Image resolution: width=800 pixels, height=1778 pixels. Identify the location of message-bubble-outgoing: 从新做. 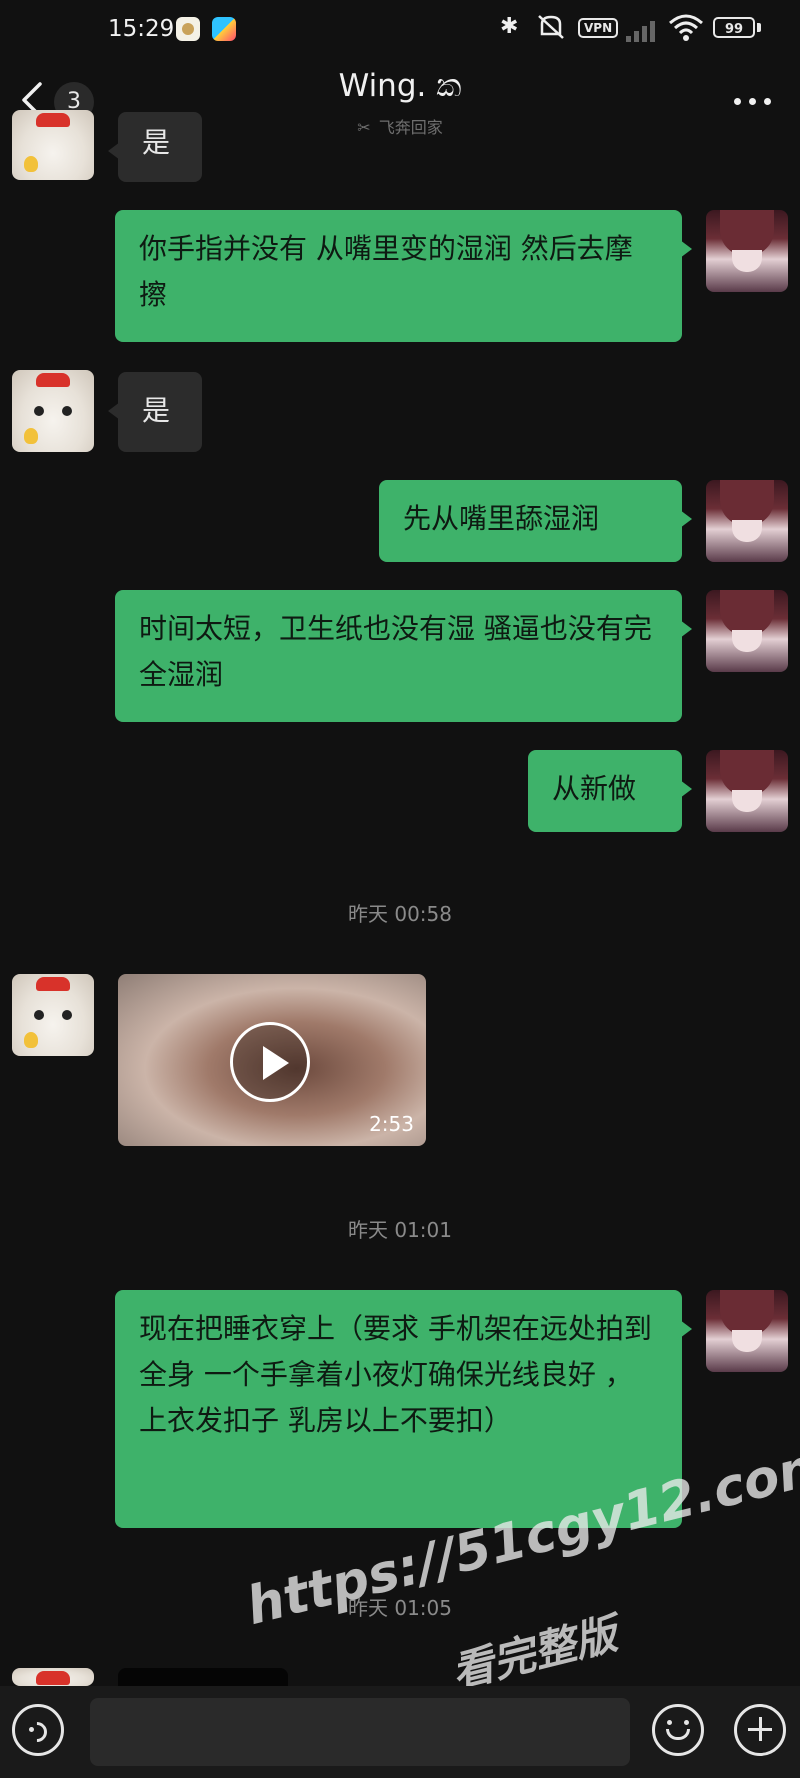
(610, 791).